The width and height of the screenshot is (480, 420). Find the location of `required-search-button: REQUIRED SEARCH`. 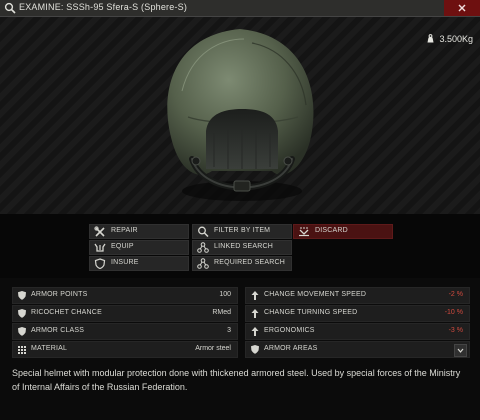

required-search-button: REQUIRED SEARCH is located at coordinates (242, 263).